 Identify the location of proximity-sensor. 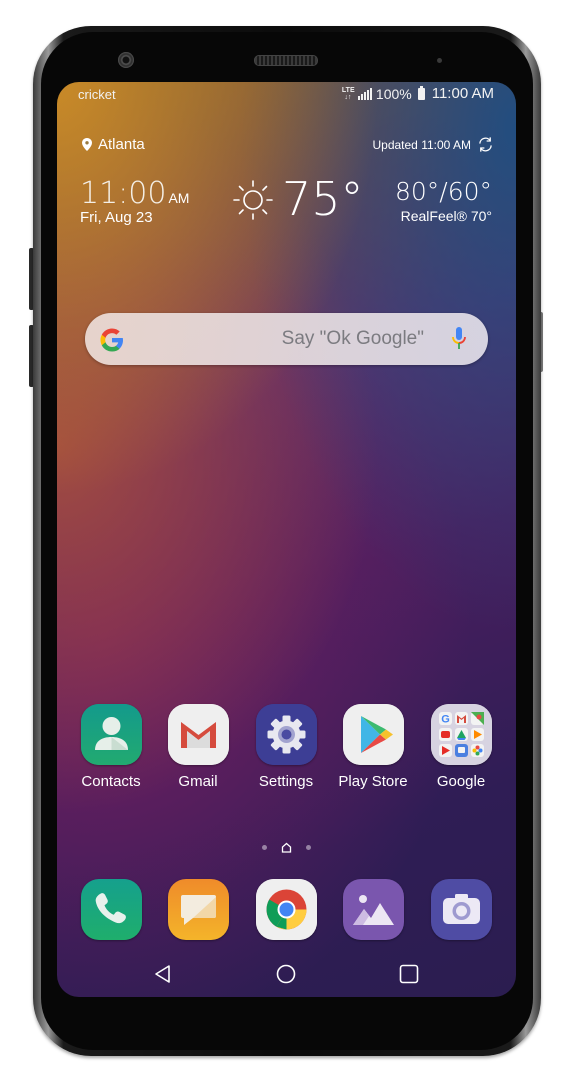
(439, 60).